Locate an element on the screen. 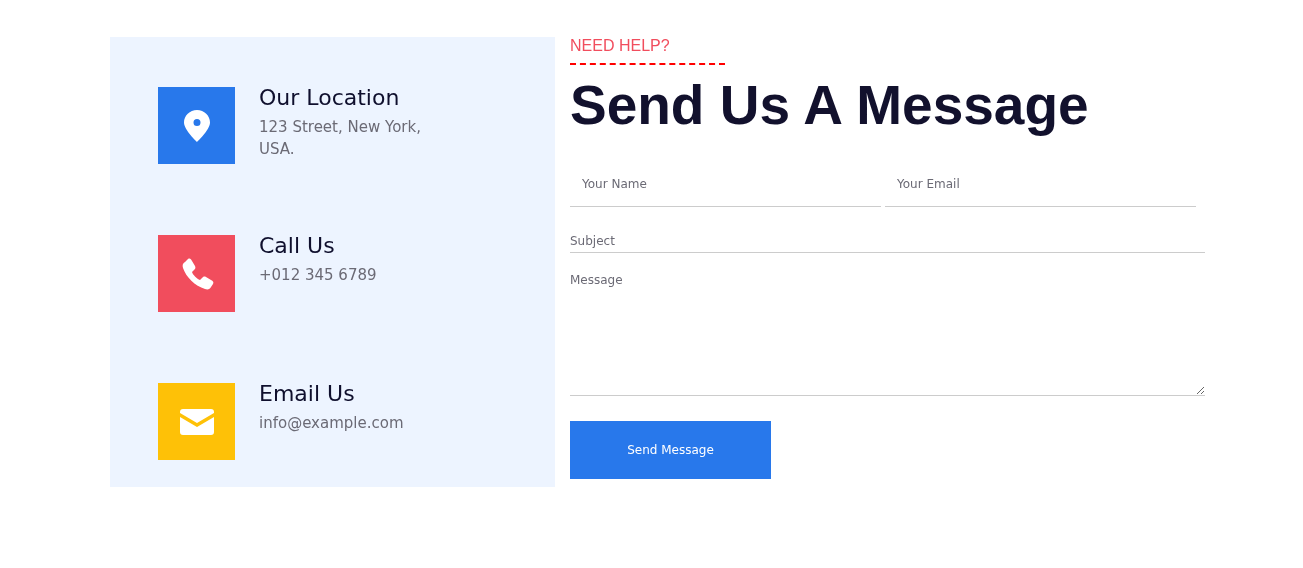  subject-field: Subject is located at coordinates (887, 241).